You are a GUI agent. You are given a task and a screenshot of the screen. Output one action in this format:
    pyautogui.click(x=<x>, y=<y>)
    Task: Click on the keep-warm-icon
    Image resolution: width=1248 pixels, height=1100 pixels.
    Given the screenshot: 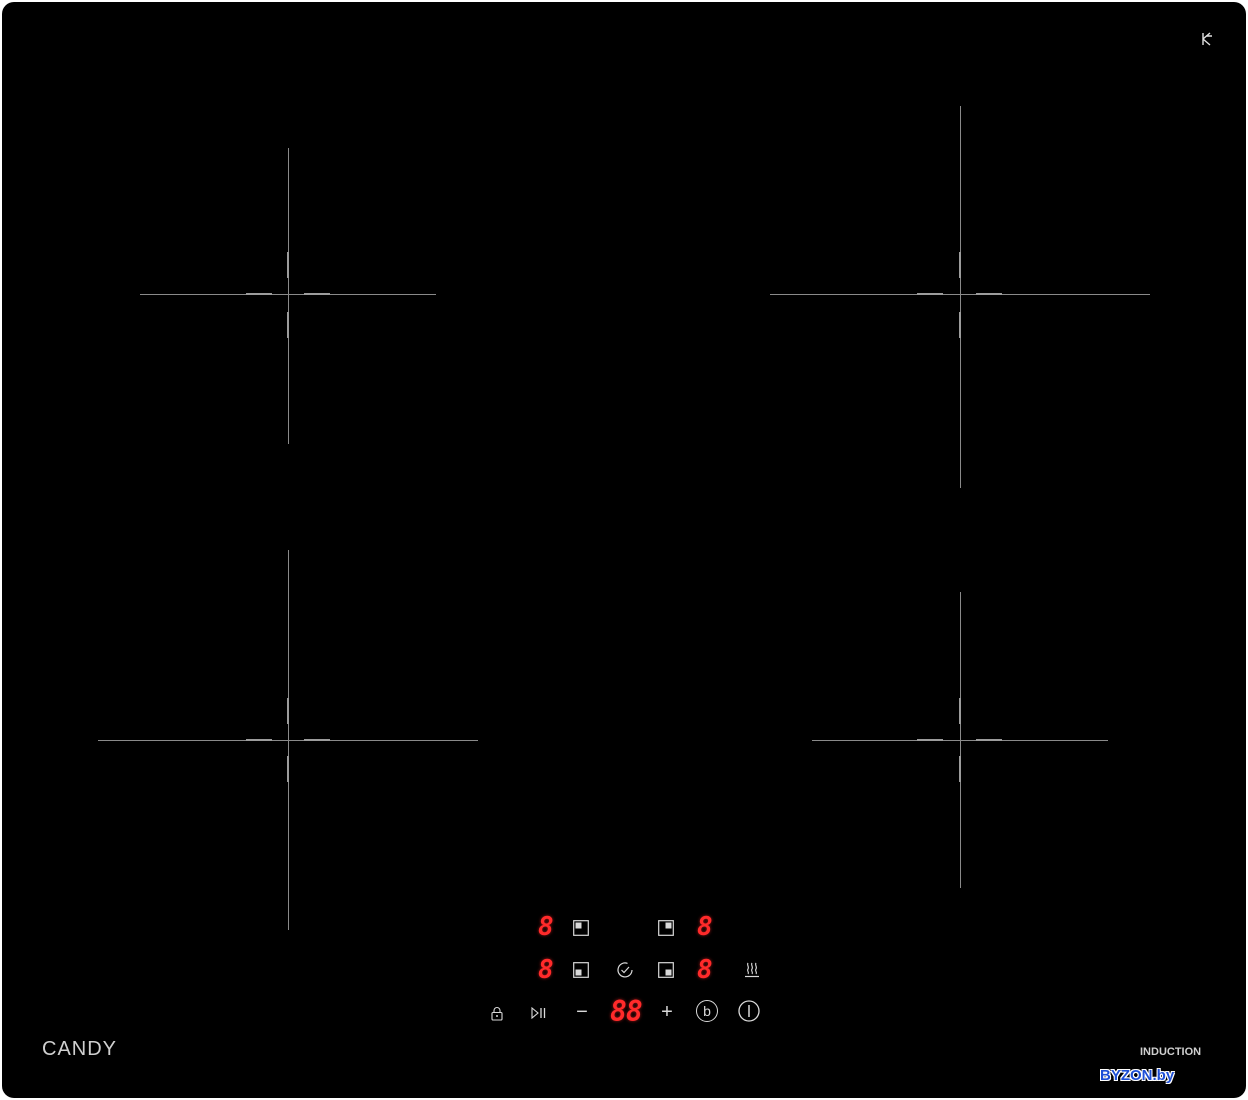 What is the action you would take?
    pyautogui.click(x=752, y=970)
    